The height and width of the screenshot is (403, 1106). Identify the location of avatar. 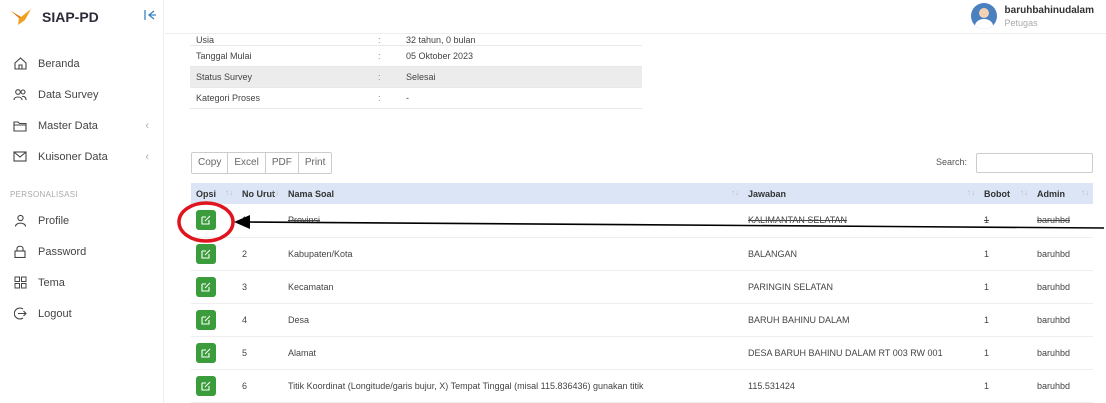
(983, 16).